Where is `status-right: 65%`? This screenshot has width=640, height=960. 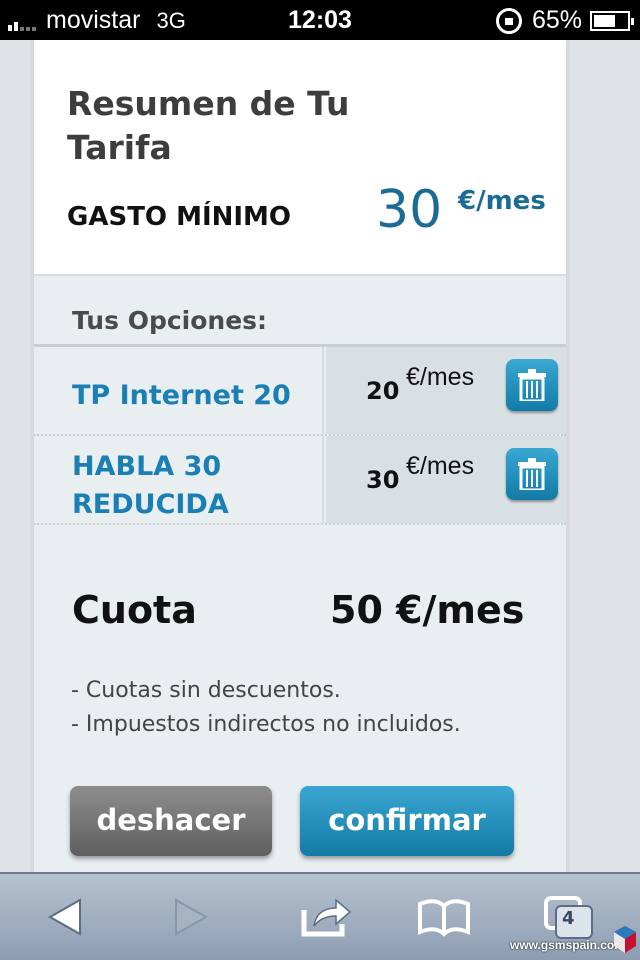
status-right: 65% is located at coordinates (564, 20).